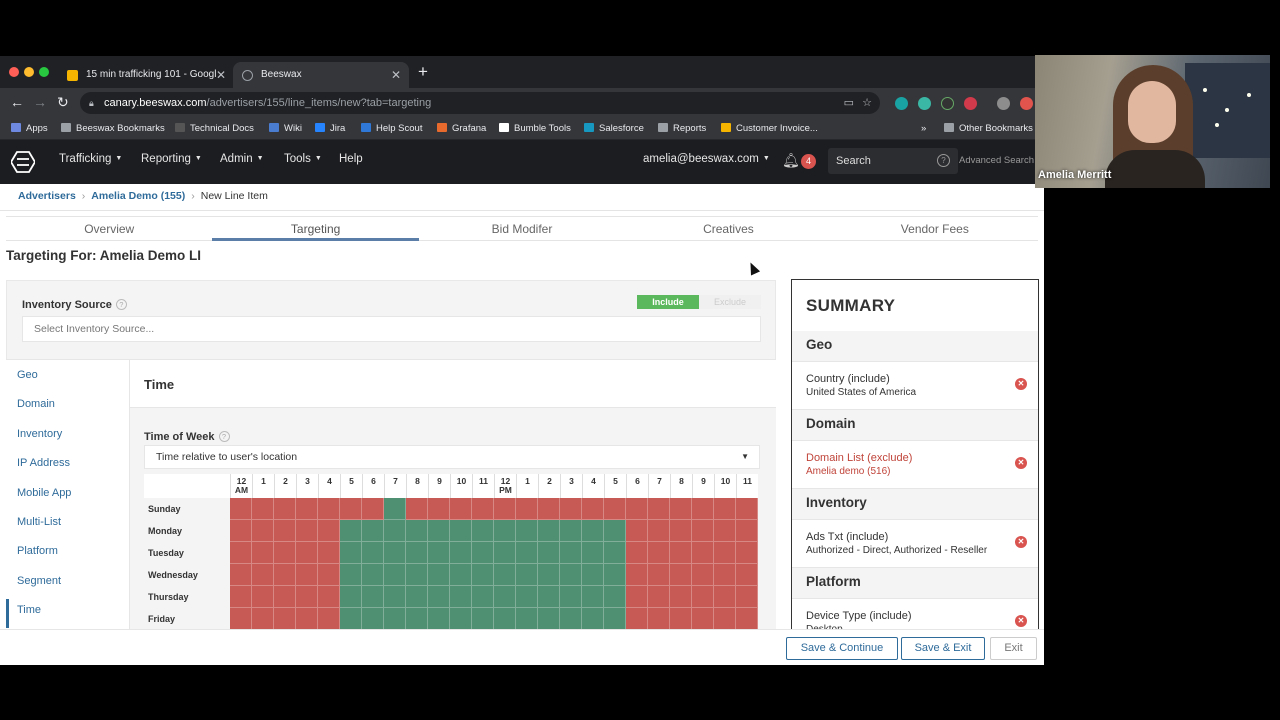  What do you see at coordinates (893, 161) in the screenshot?
I see `search-input: Search ?` at bounding box center [893, 161].